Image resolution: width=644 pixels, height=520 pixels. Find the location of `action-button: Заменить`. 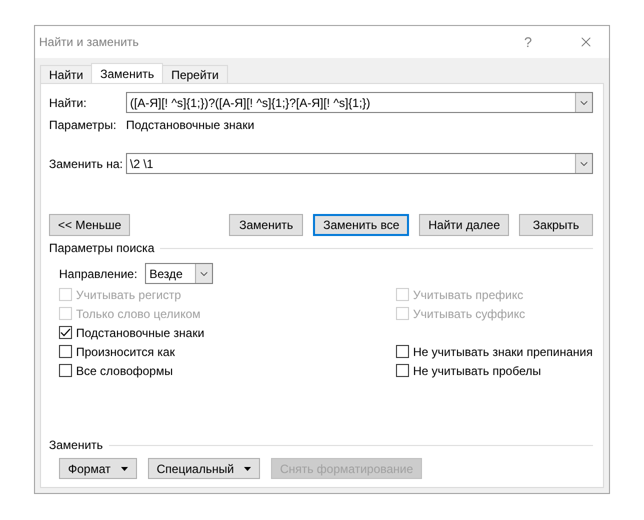

action-button: Заменить is located at coordinates (266, 225).